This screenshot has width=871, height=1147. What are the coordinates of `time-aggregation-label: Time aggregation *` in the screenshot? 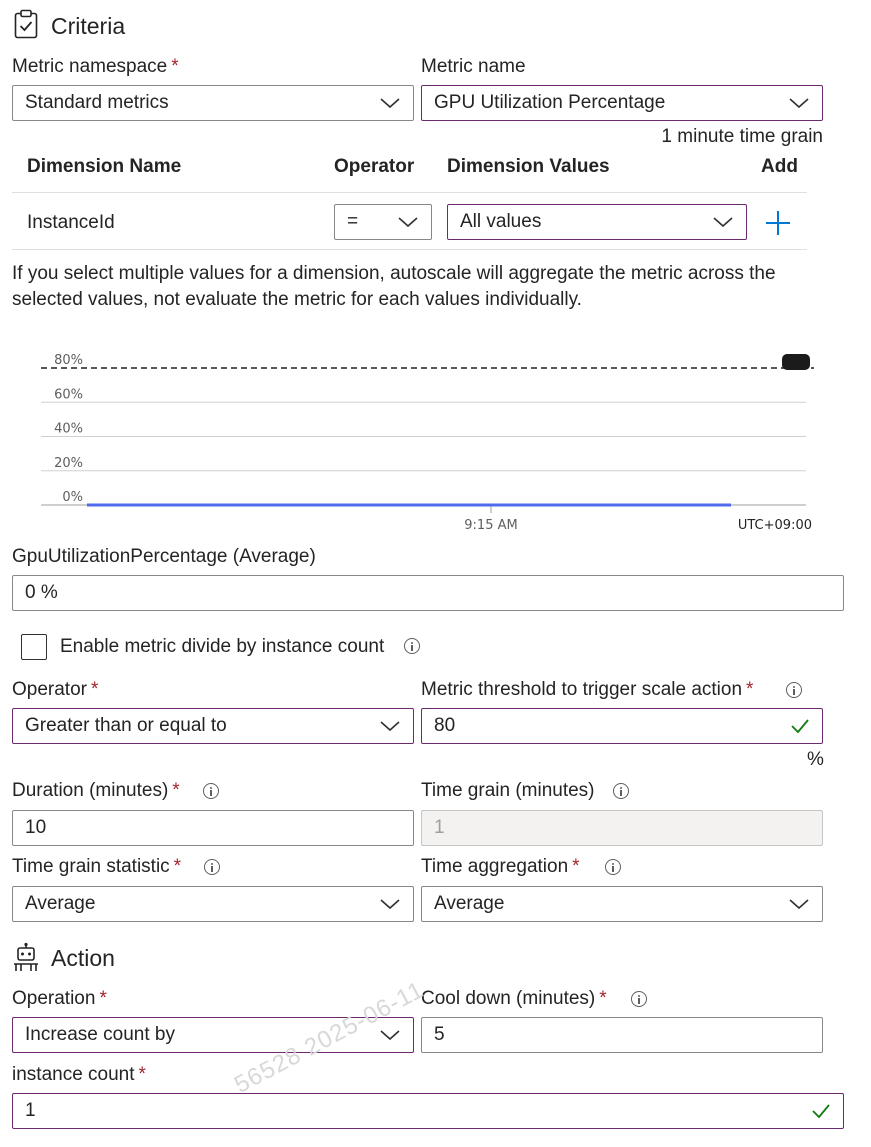 It's located at (500, 866).